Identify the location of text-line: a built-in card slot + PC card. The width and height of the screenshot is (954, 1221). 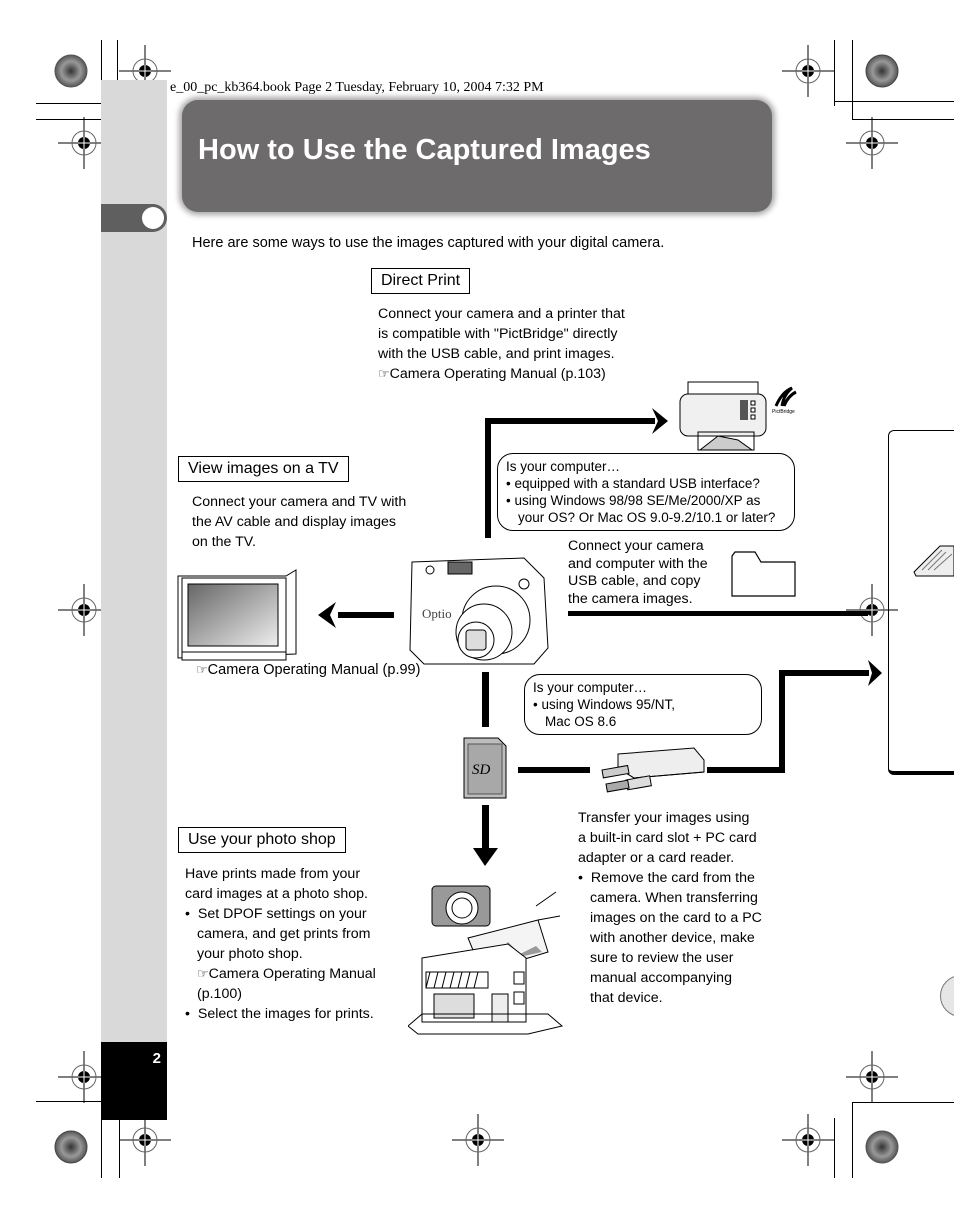
(667, 838).